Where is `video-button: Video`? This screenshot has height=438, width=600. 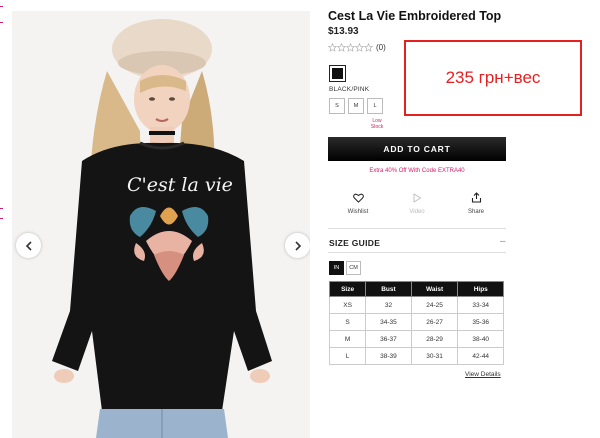
video-button: Video is located at coordinates (417, 202).